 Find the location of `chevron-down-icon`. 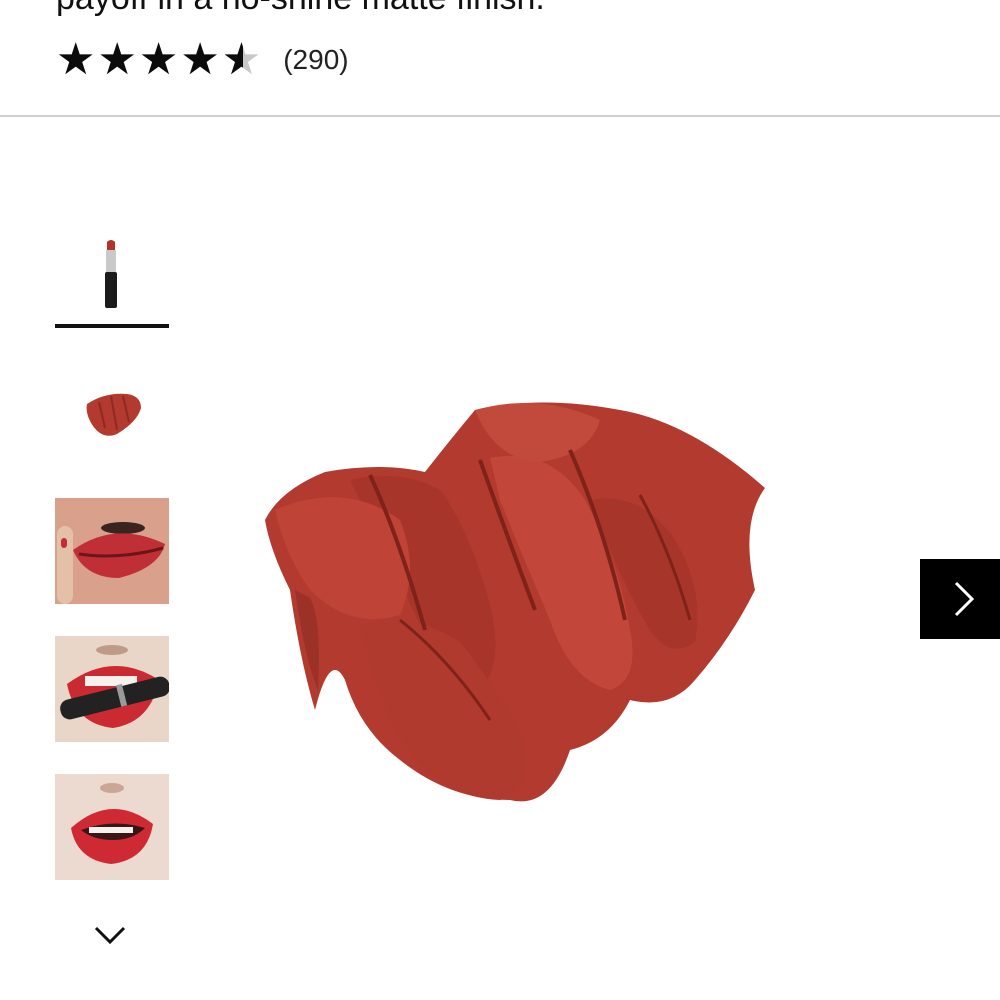

chevron-down-icon is located at coordinates (110, 935).